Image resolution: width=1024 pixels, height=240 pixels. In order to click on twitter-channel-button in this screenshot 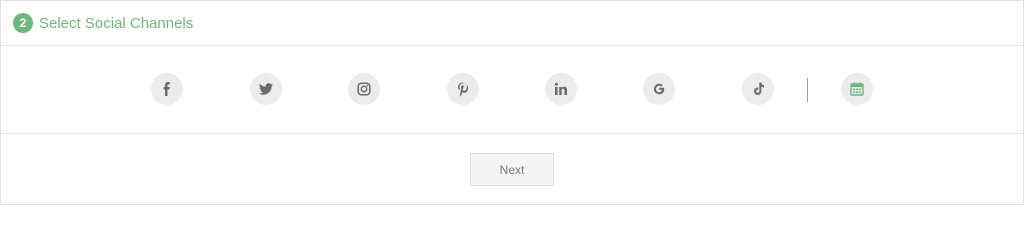, I will do `click(266, 89)`.